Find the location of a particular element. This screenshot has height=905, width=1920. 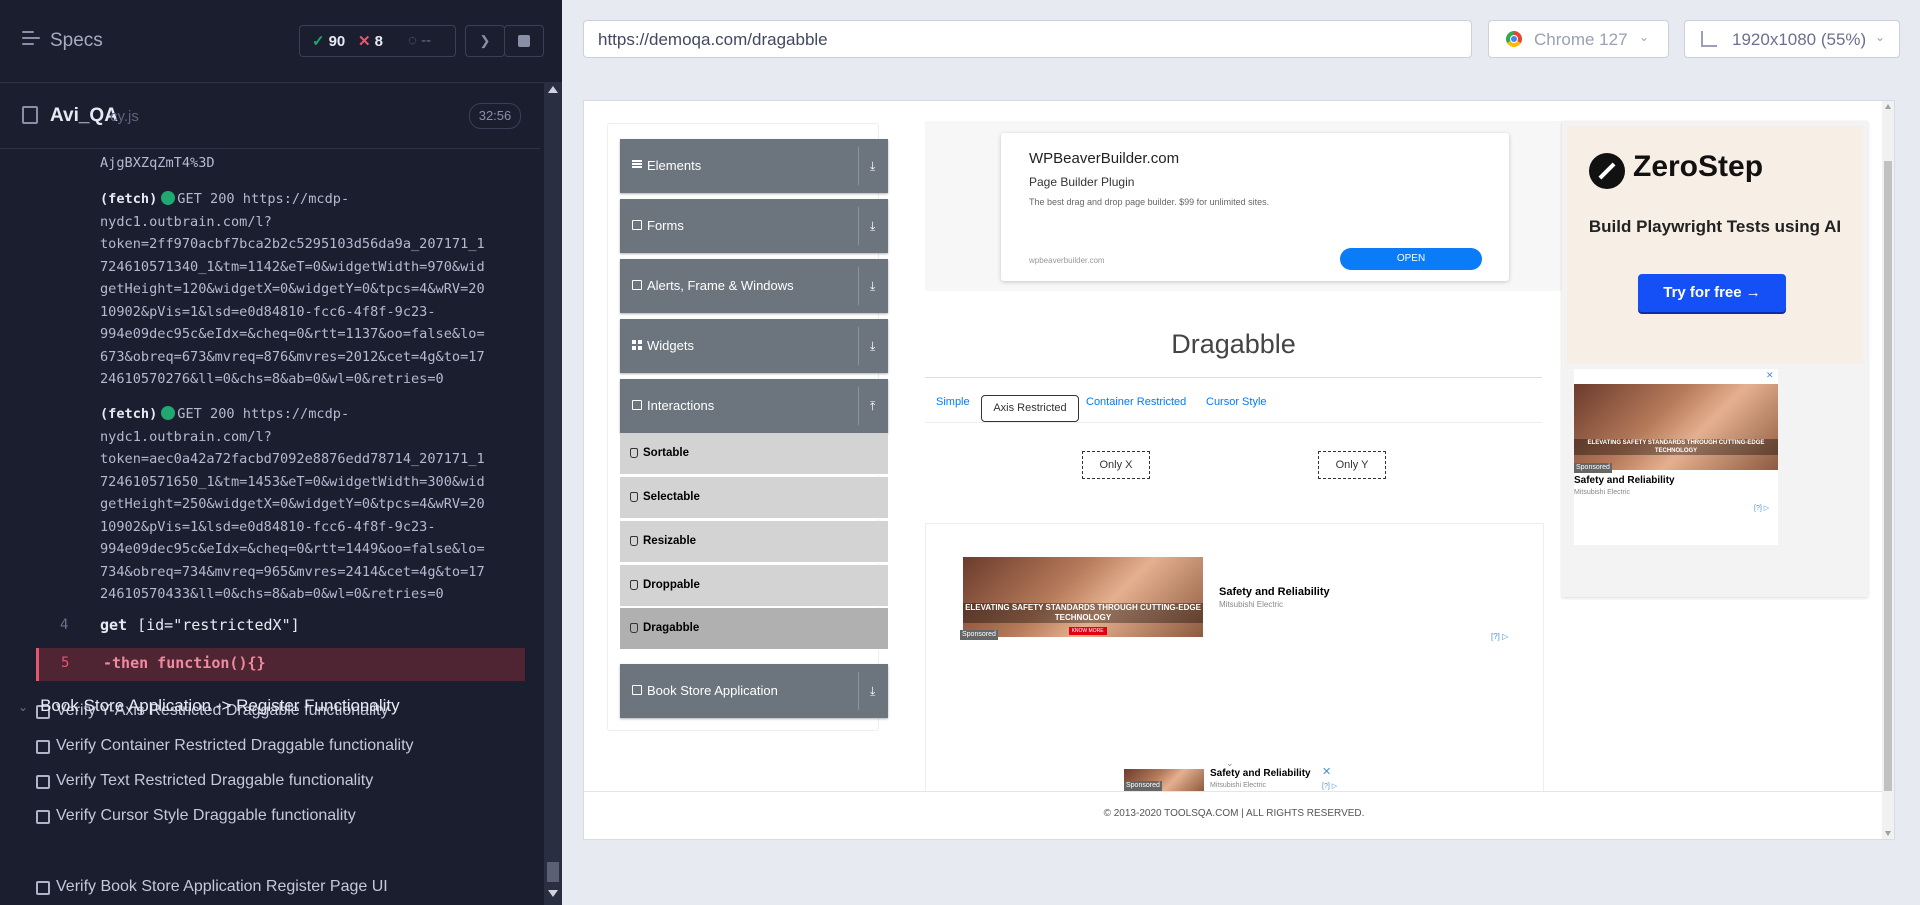

sponsored-label: Sponsored is located at coordinates (1143, 786).